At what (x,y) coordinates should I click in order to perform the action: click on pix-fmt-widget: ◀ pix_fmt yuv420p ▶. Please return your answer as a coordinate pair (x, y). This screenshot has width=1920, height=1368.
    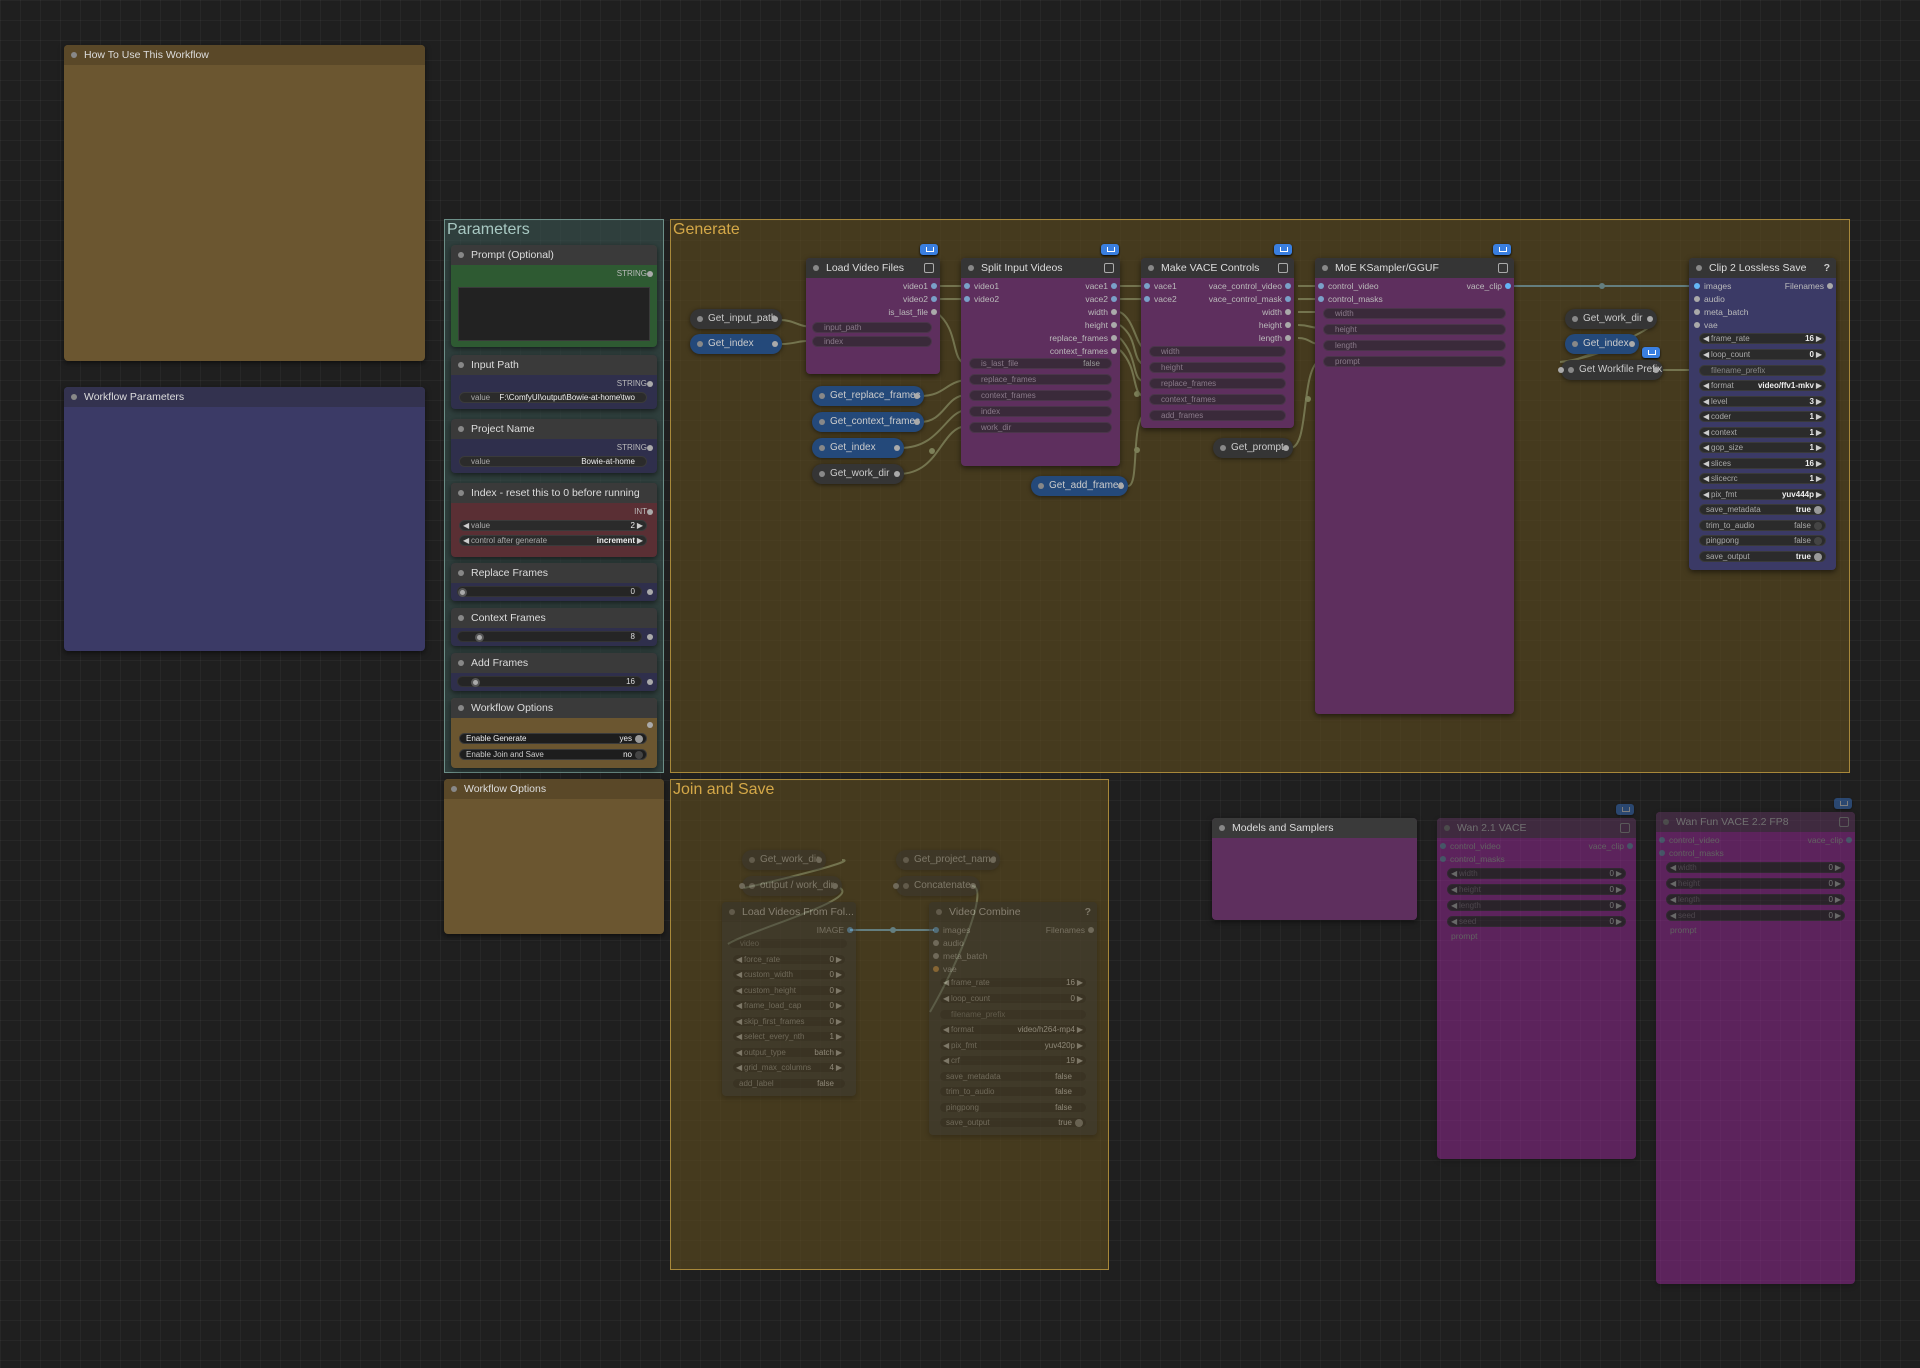
    Looking at the image, I should click on (1013, 1045).